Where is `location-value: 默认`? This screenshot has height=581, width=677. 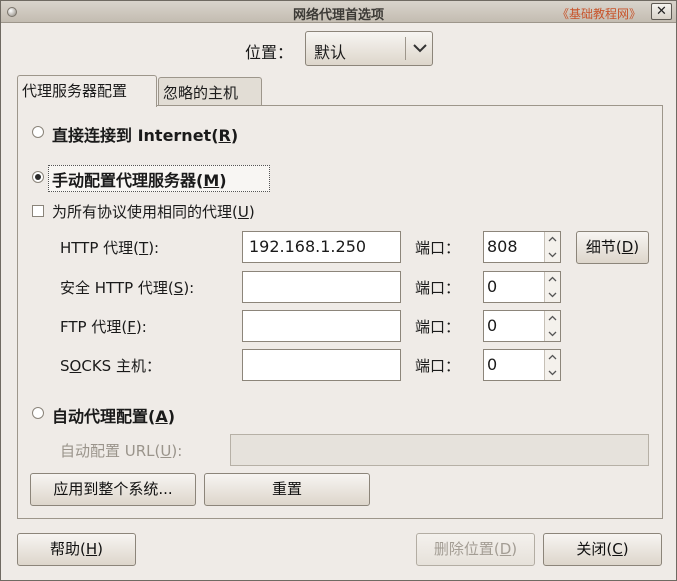 location-value: 默认 is located at coordinates (330, 52).